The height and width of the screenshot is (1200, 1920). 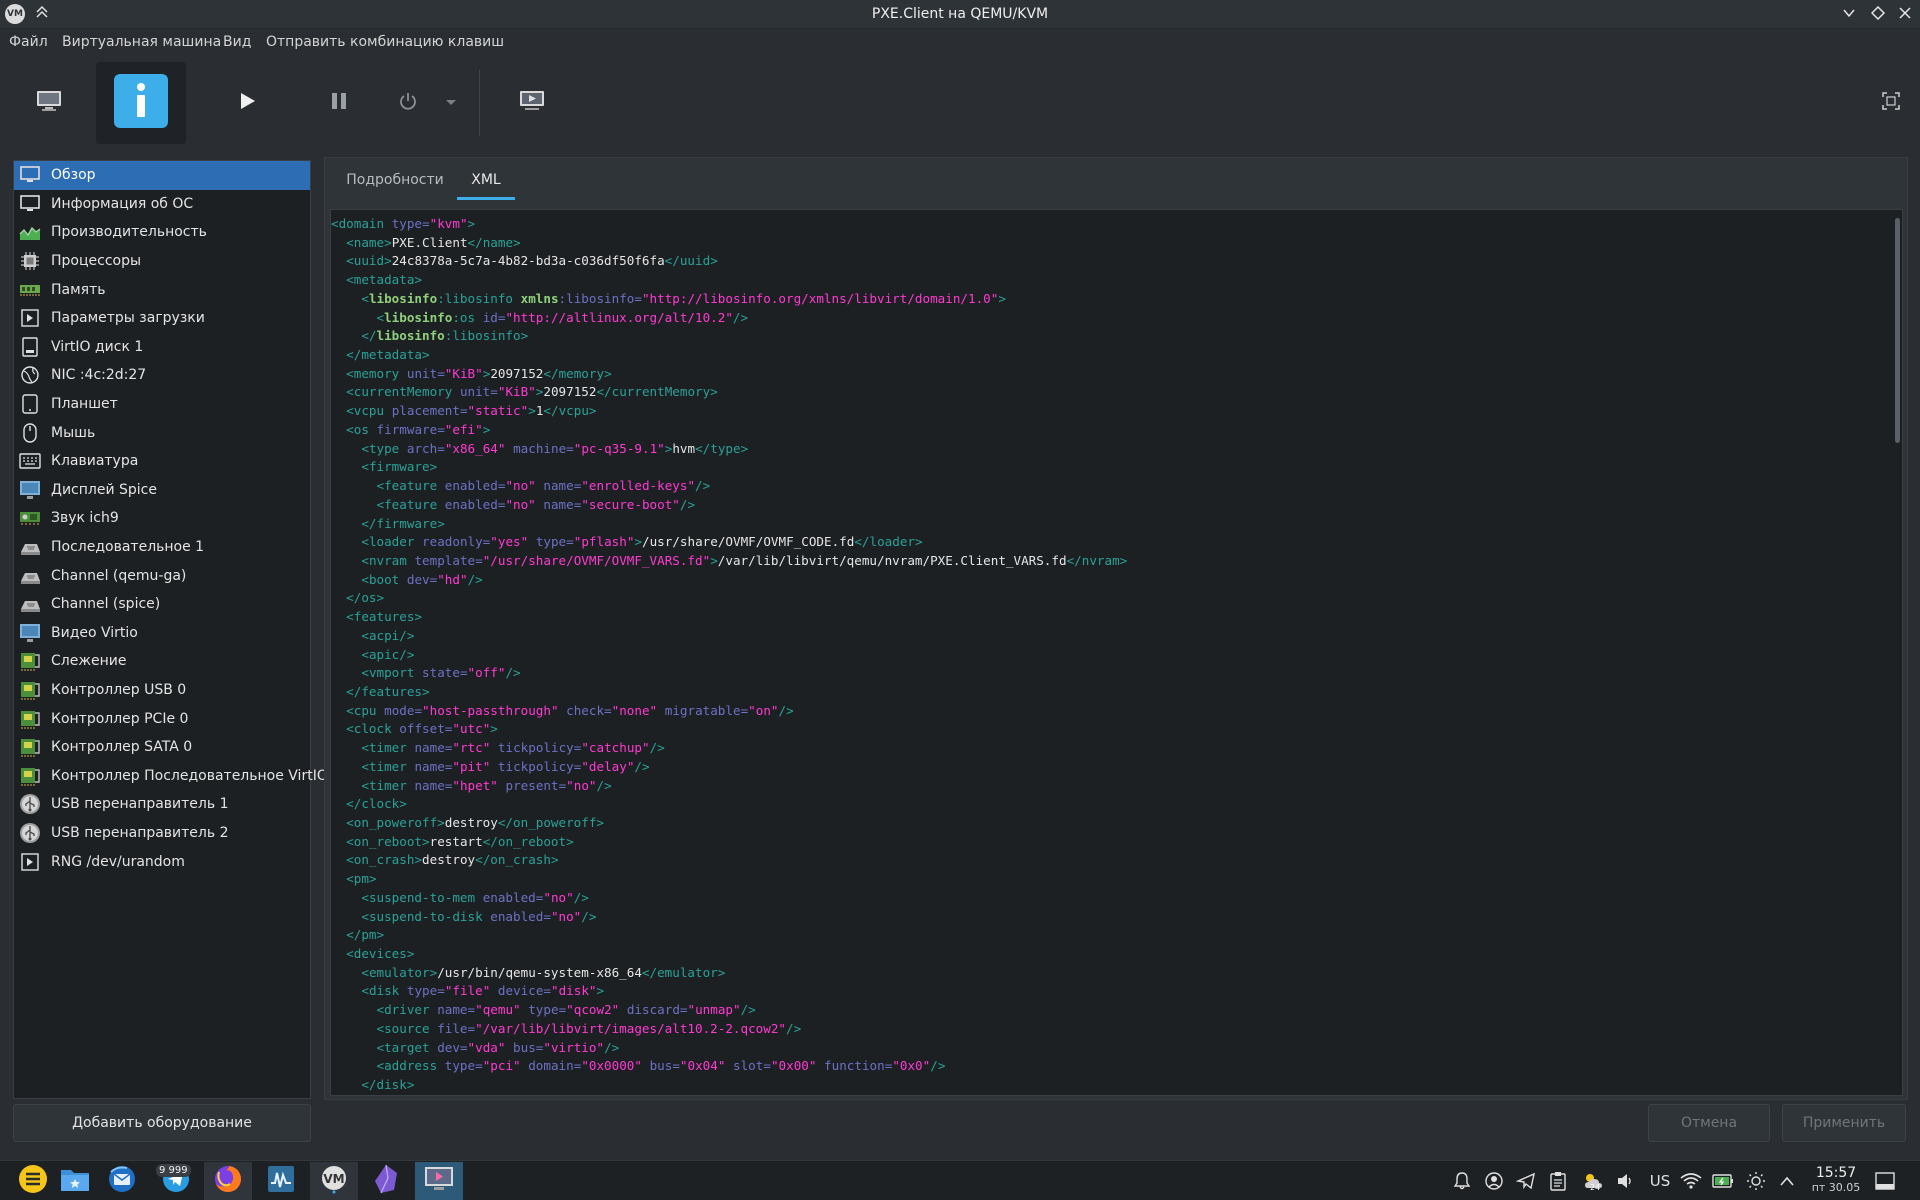 I want to click on sidebar-item-os-info: Информация об ОС, so click(x=162, y=204).